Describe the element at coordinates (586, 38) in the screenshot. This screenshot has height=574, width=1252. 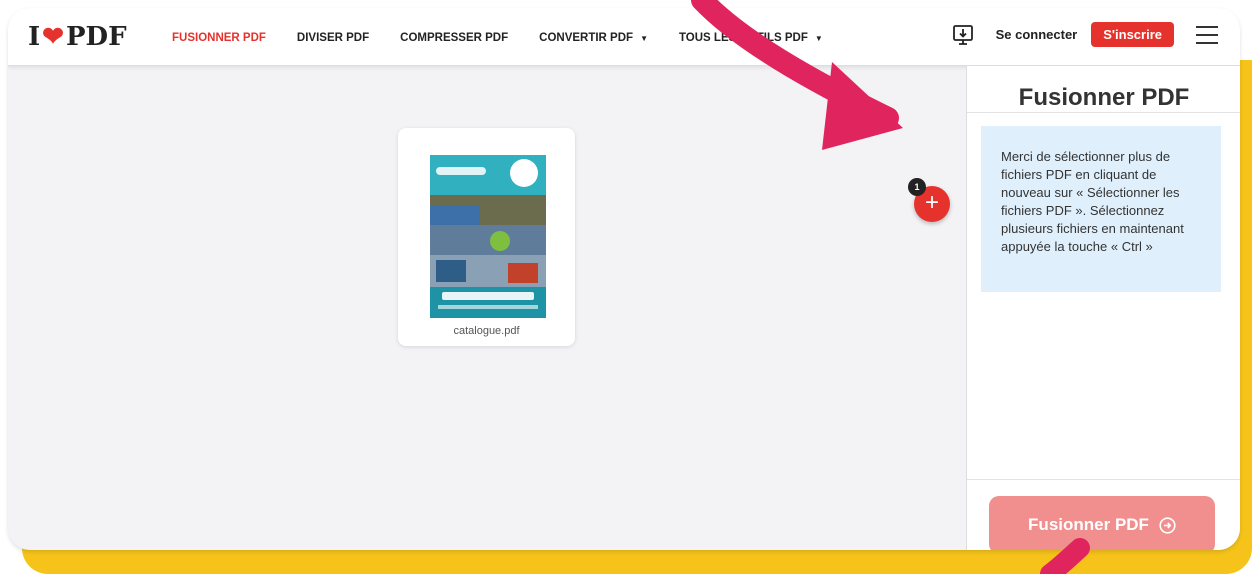
I see `nav-convert-pdf-label: CONVERTIR PDF` at that location.